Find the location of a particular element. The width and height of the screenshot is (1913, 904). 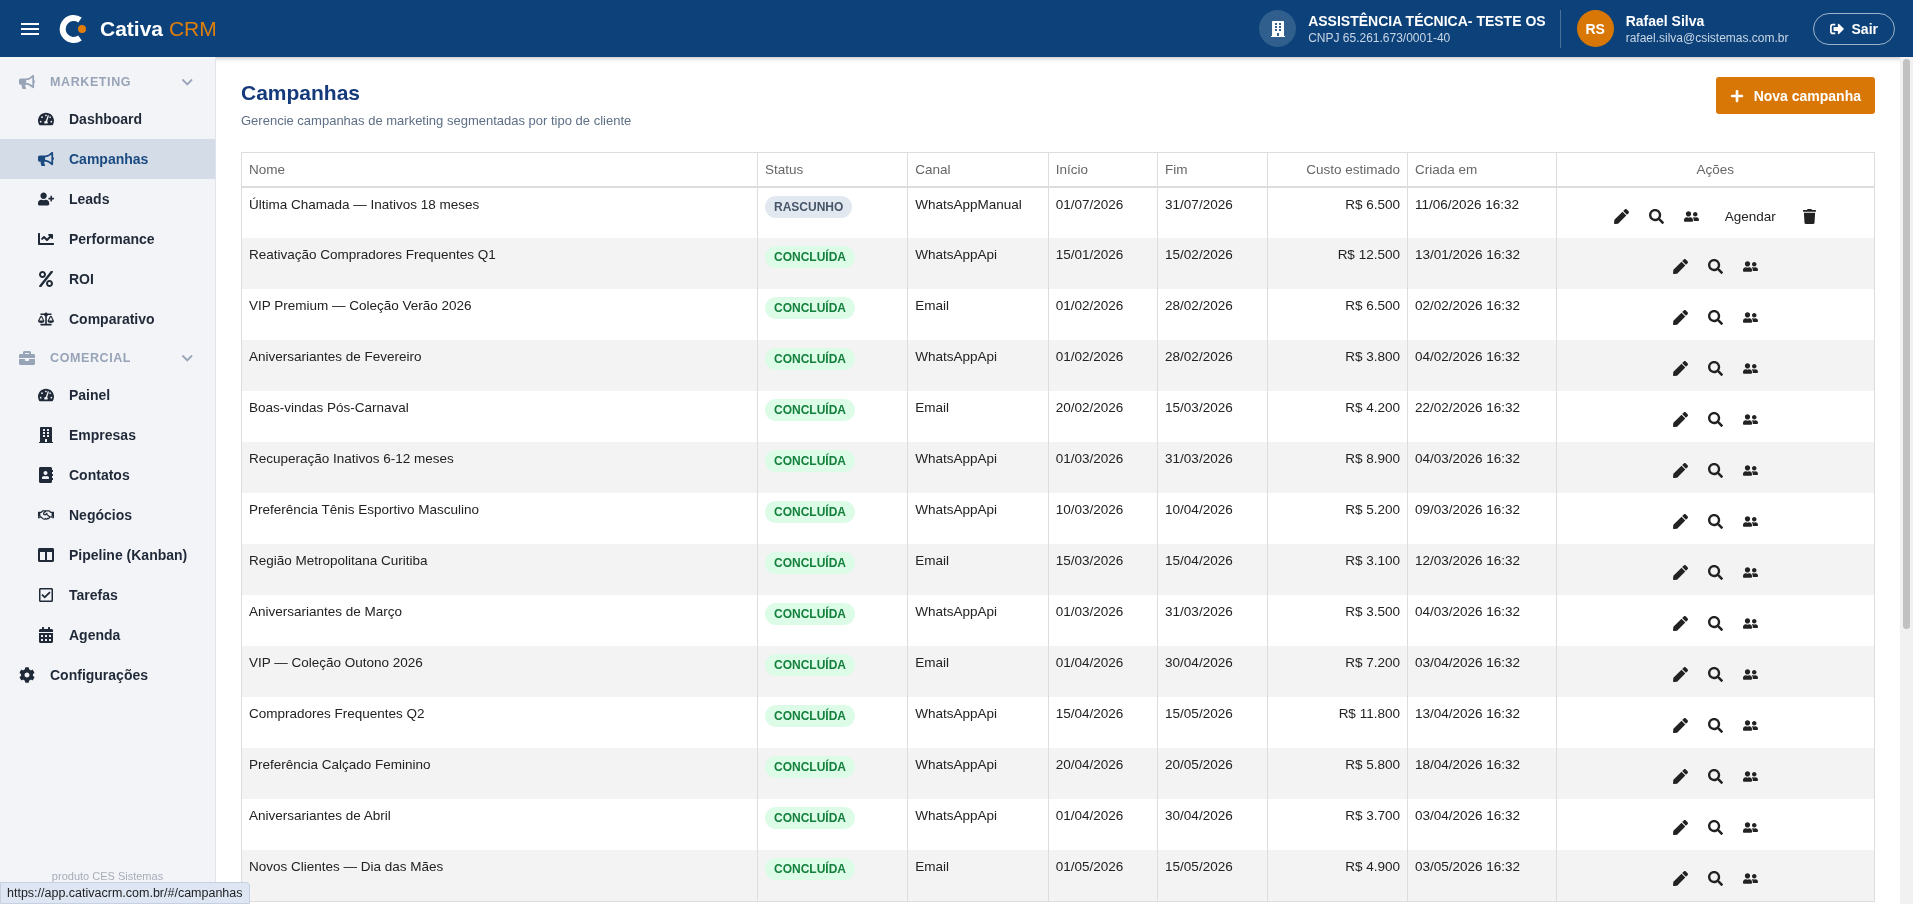

table-cell: R$ 4.900 is located at coordinates (1337, 875).